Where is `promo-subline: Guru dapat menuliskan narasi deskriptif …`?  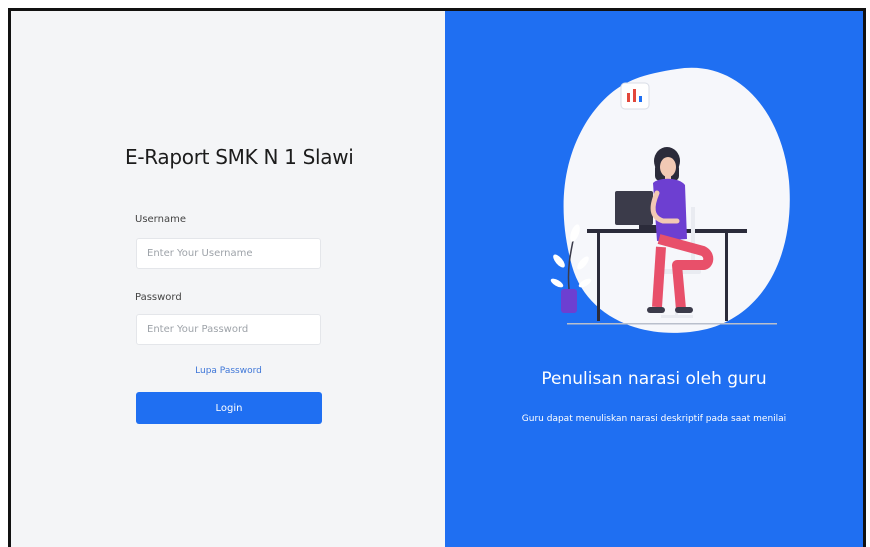
promo-subline: Guru dapat menuliskan narasi deskriptif … is located at coordinates (654, 419).